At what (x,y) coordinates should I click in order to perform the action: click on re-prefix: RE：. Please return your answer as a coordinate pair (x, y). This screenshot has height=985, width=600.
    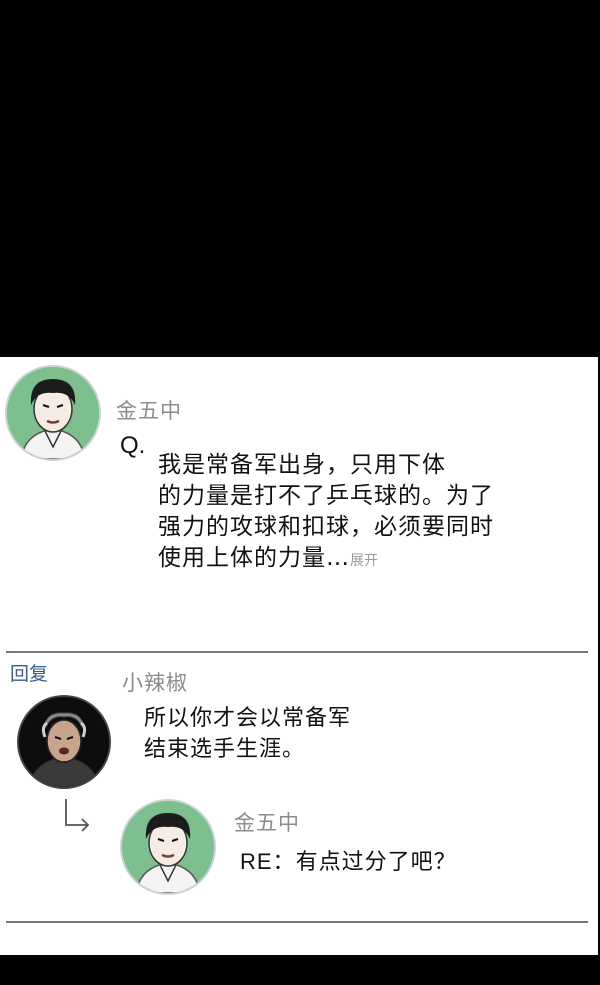
    Looking at the image, I should click on (268, 861).